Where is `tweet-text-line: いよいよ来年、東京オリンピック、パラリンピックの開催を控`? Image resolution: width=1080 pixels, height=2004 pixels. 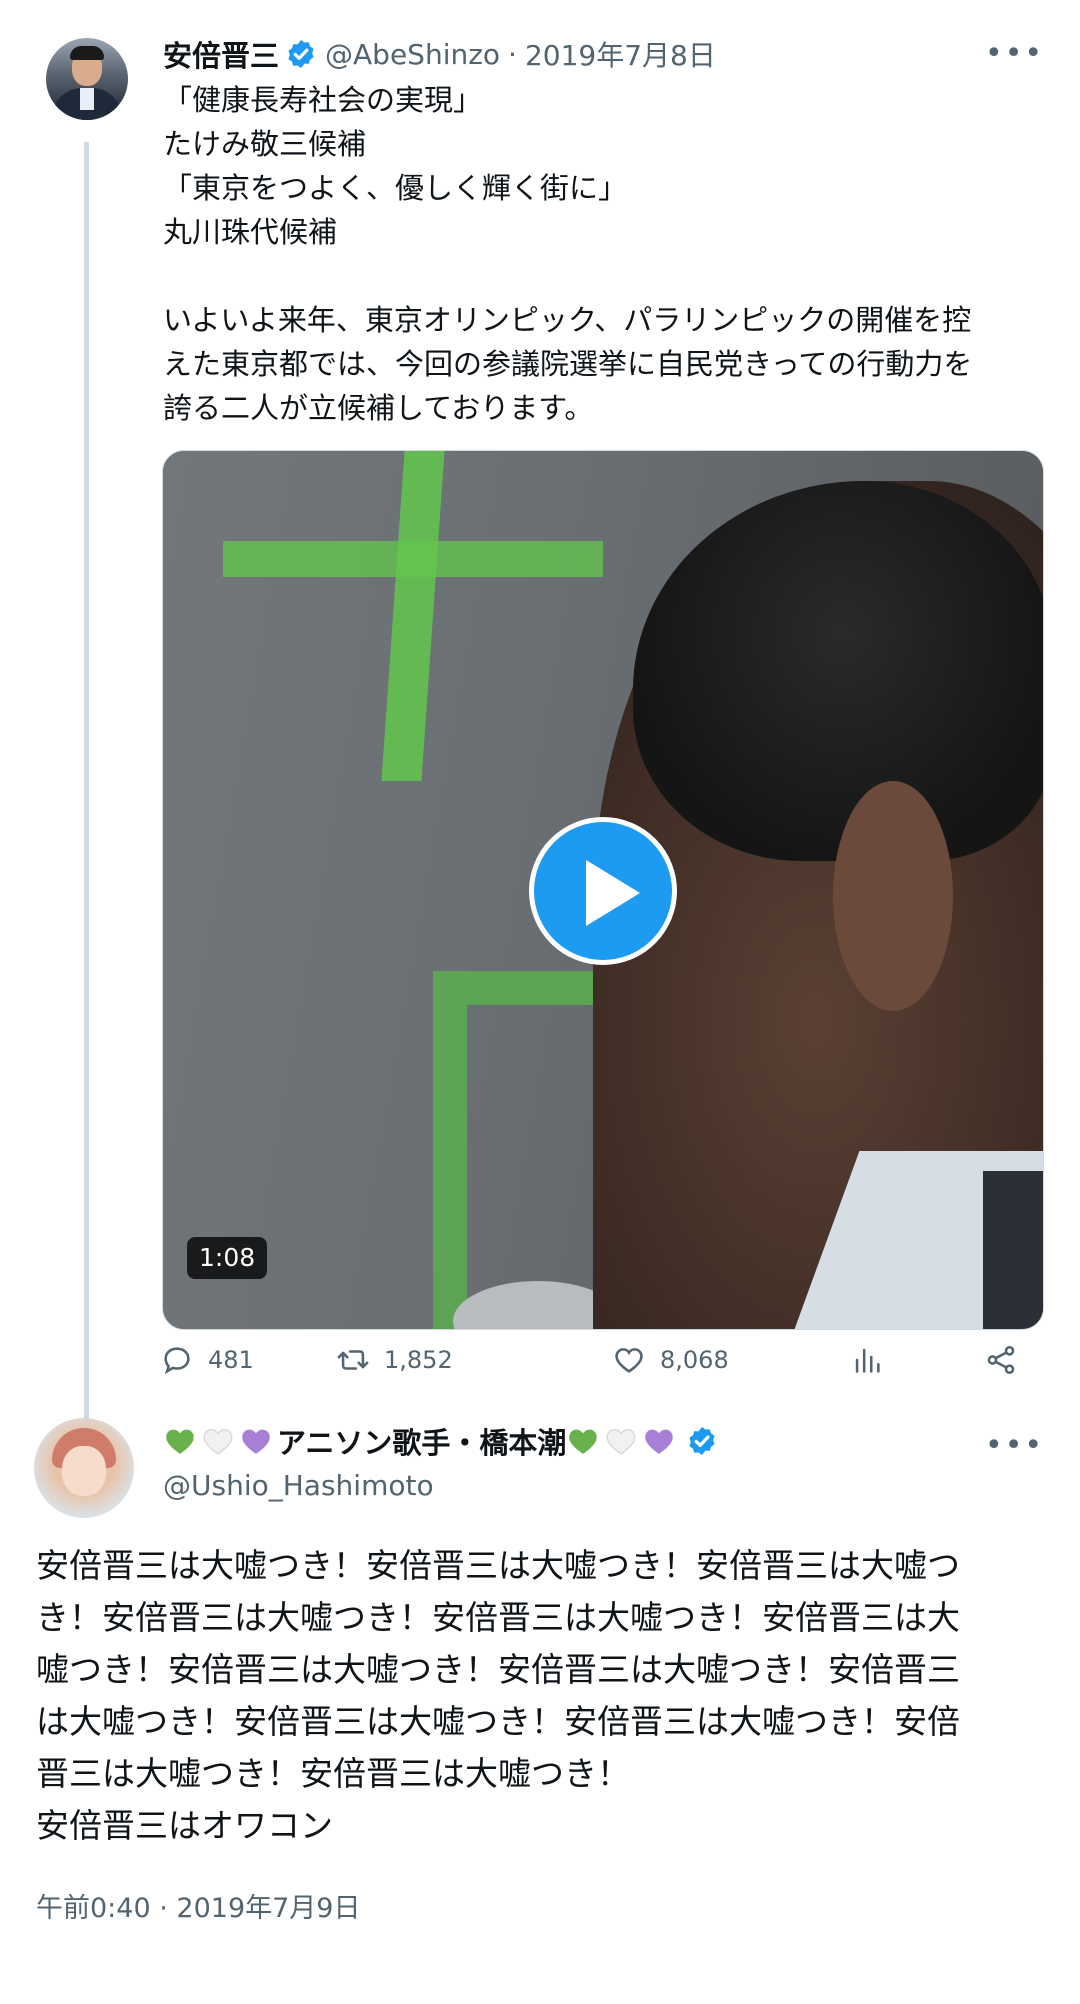 tweet-text-line: いよいよ来年、東京オリンピック、パラリンピックの開催を控 is located at coordinates (567, 320).